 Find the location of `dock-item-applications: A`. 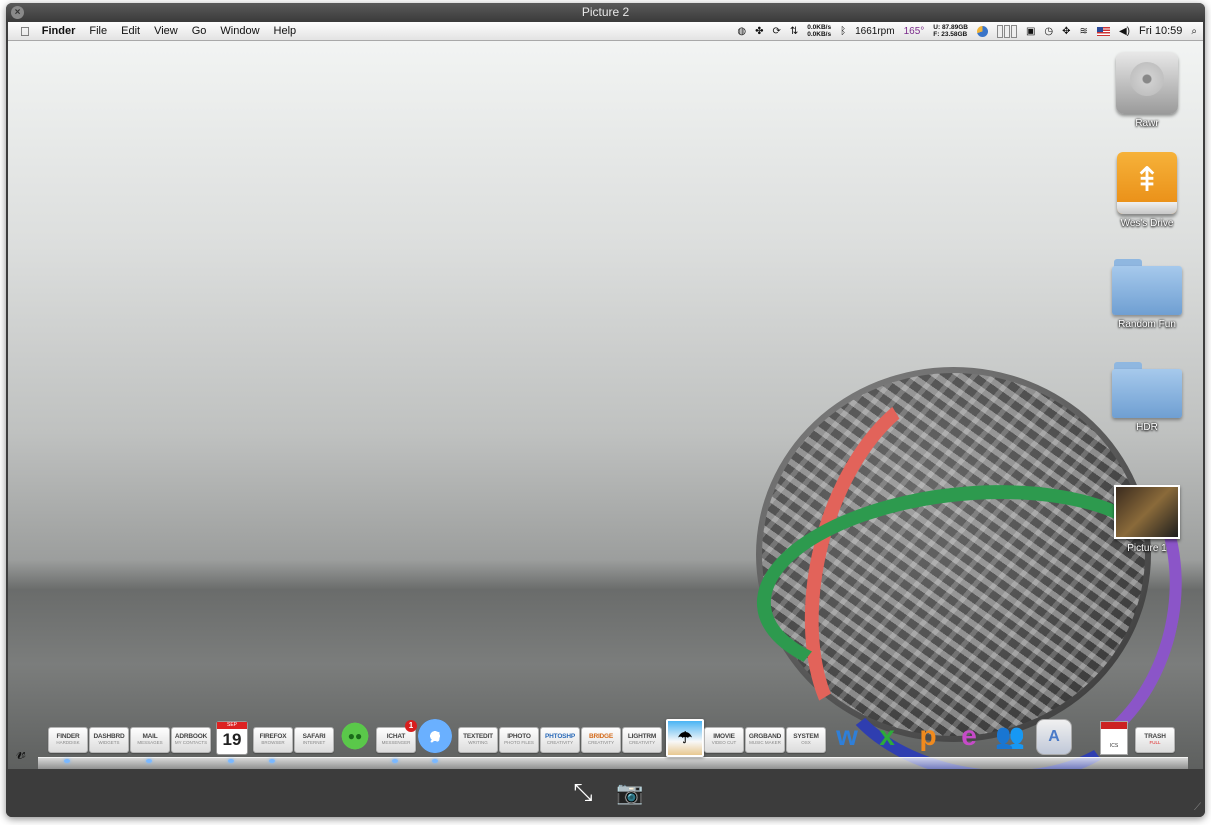

dock-item-applications: A is located at coordinates (1054, 738).